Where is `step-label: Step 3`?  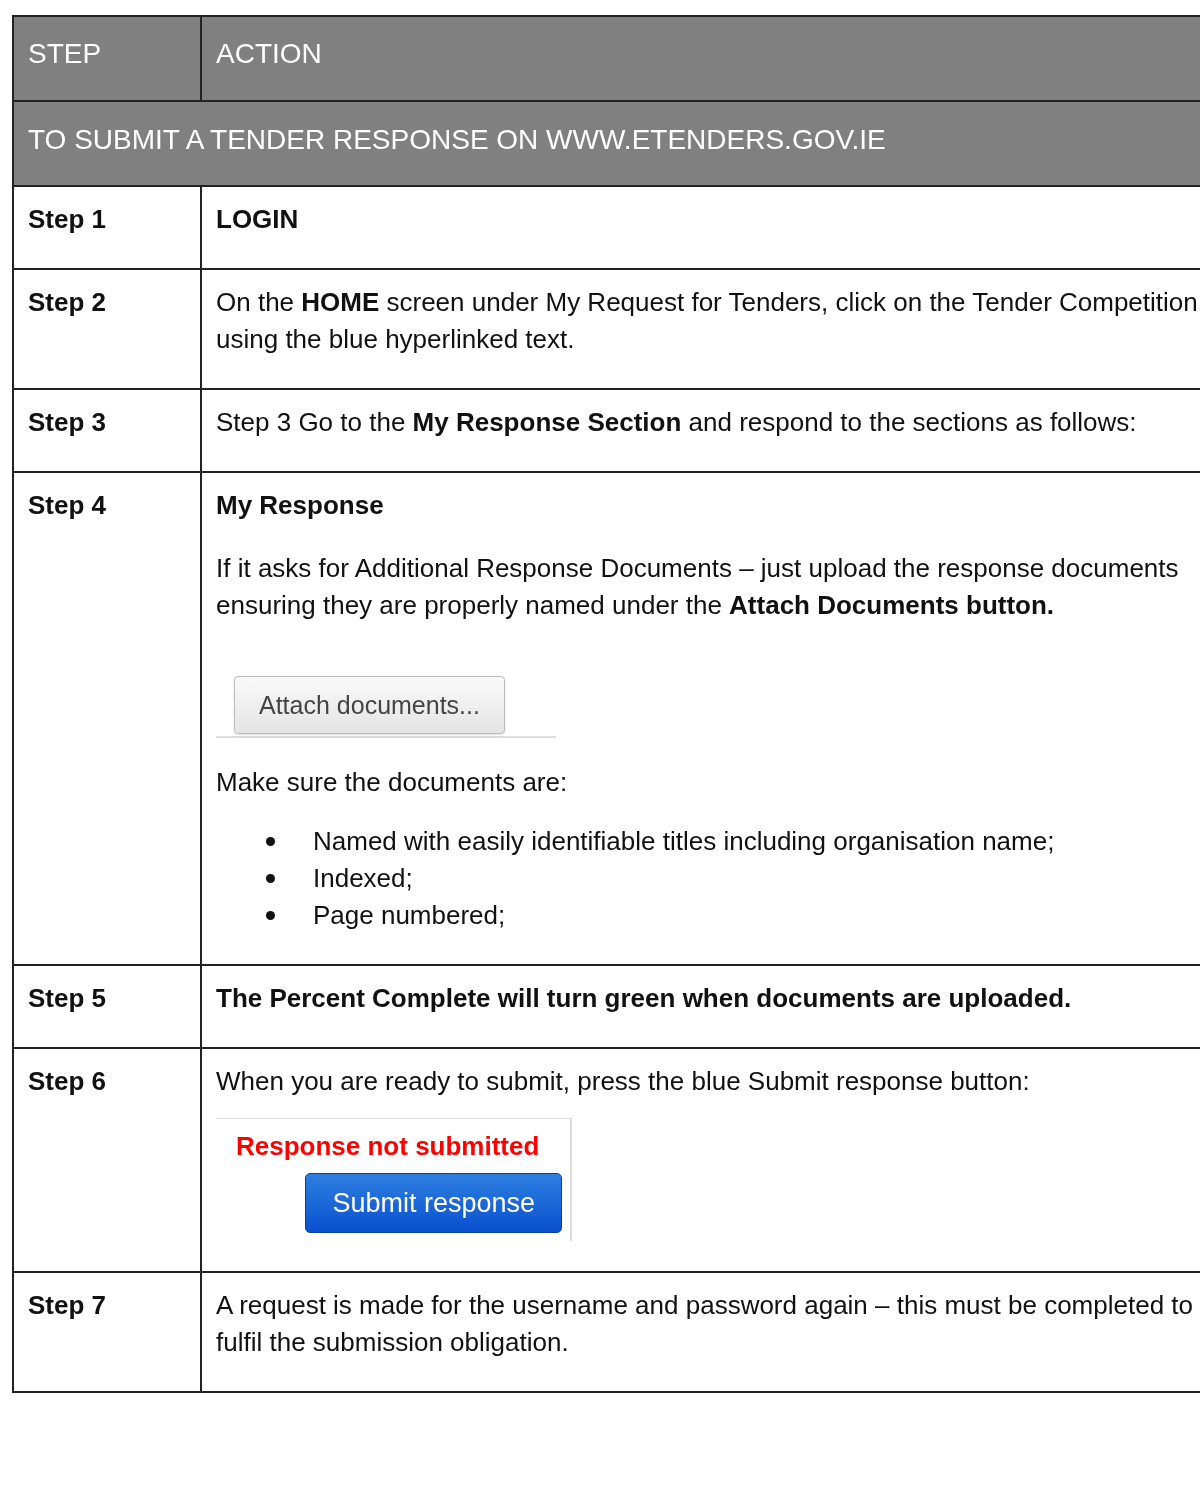 step-label: Step 3 is located at coordinates (67, 422).